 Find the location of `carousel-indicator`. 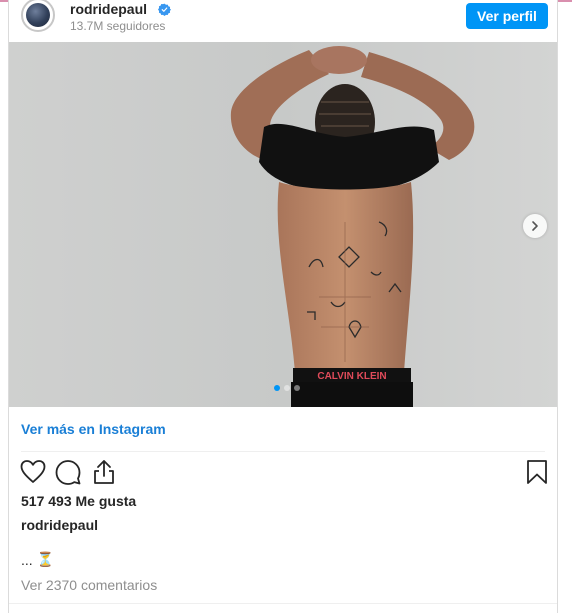

carousel-indicator is located at coordinates (287, 388).